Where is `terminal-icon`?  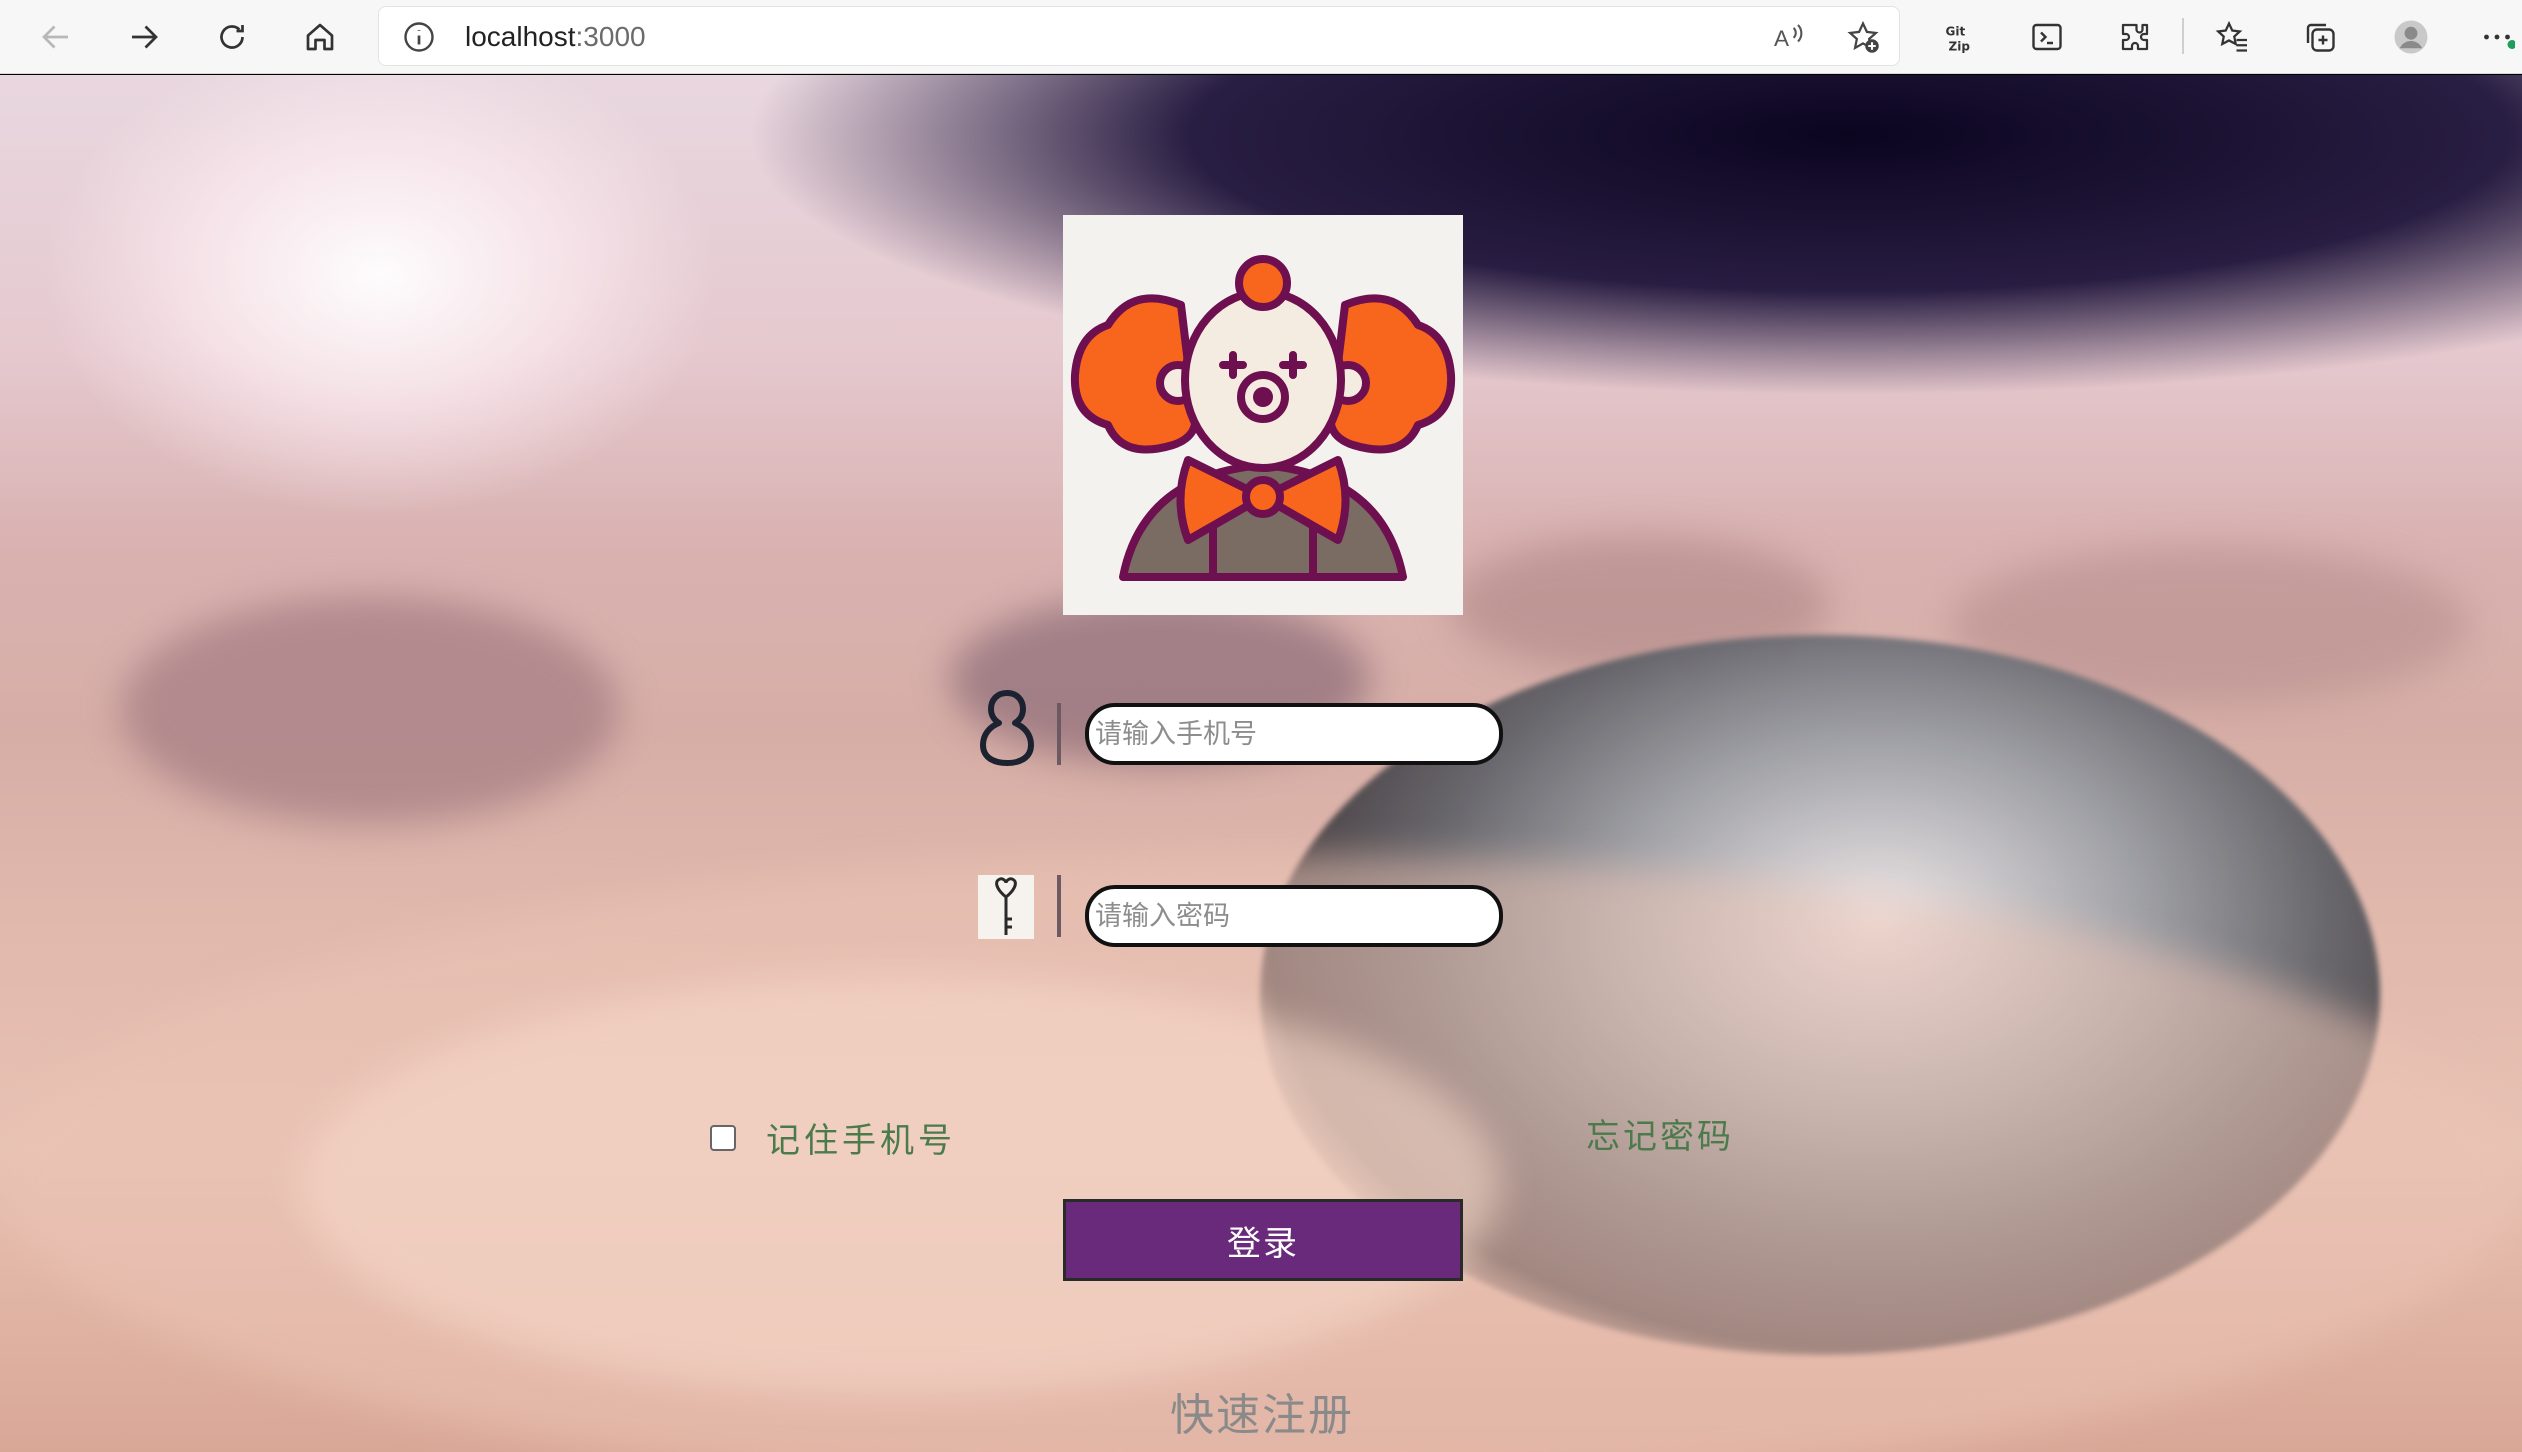 terminal-icon is located at coordinates (2047, 37).